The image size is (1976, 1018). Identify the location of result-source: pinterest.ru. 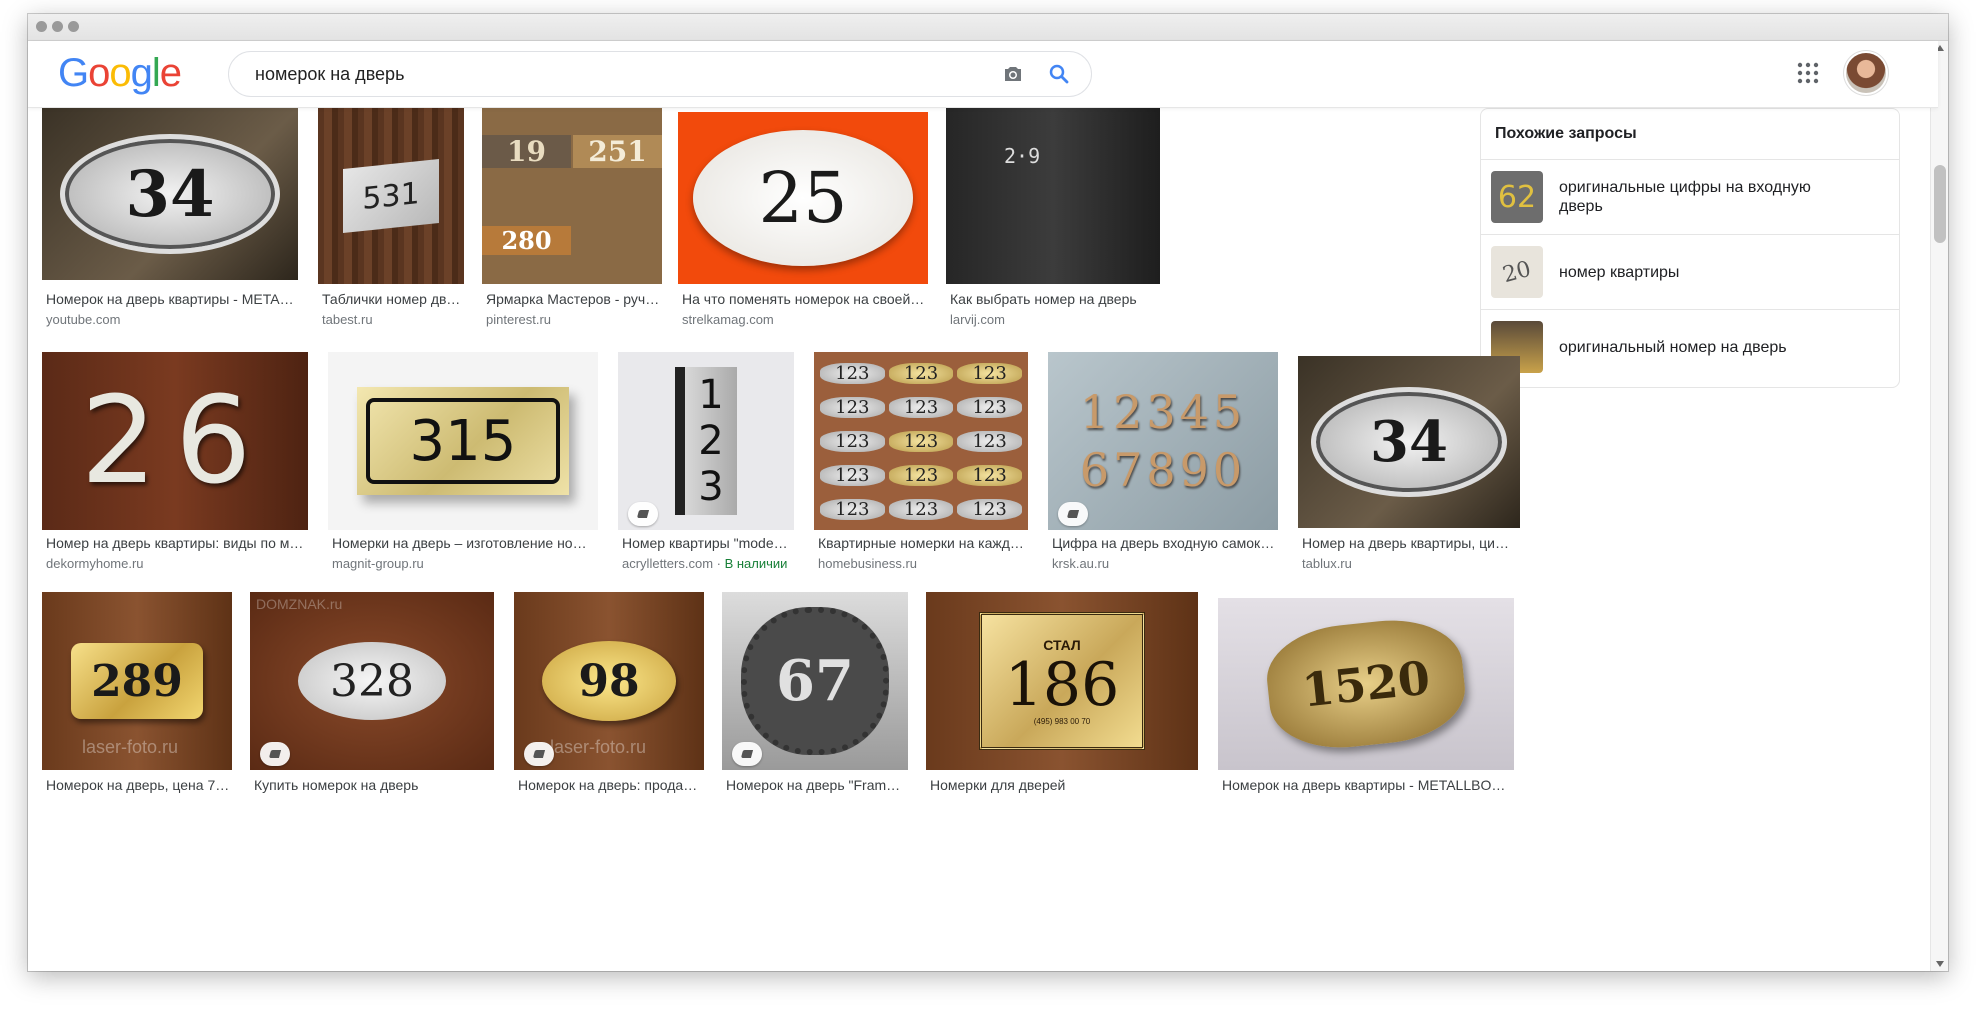
(518, 320).